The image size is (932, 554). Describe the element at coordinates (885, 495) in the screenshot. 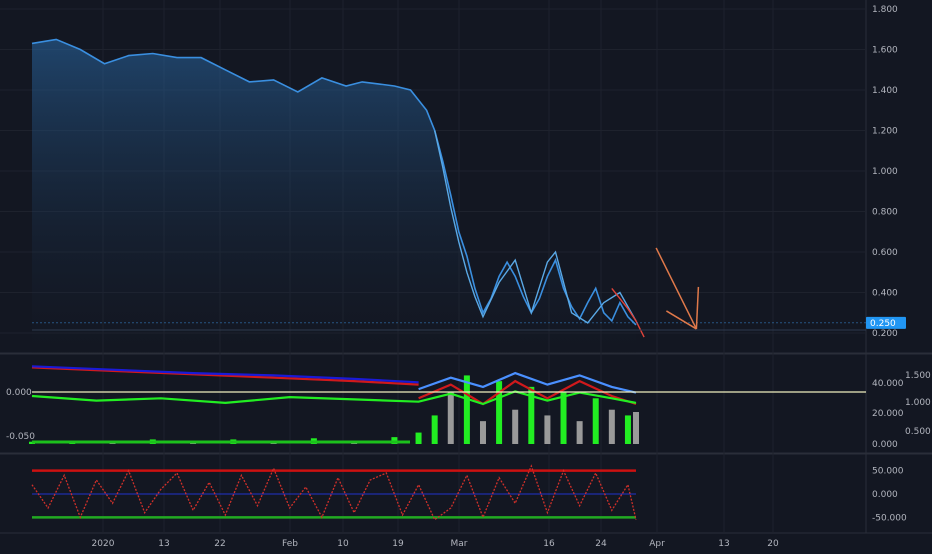

I see `indicator2-y-tick: 0.000` at that location.